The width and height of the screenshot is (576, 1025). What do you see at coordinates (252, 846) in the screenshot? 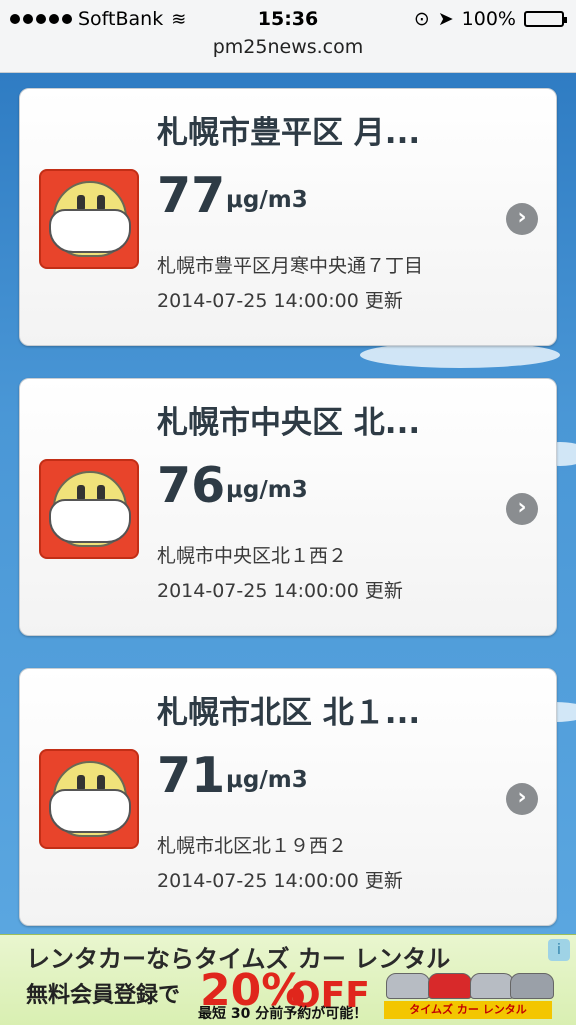
I see `station-address: 札幌市北区北１９西２` at bounding box center [252, 846].